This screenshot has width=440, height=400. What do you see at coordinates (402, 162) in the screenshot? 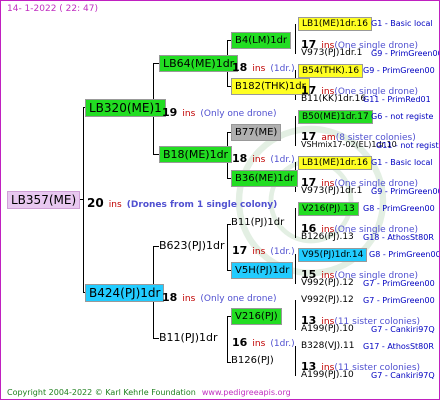
I see `gen4-info-7: G1 - Basic local` at bounding box center [402, 162].